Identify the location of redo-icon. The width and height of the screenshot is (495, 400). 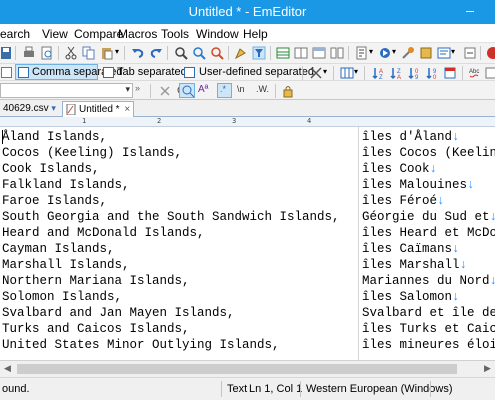
(156, 53).